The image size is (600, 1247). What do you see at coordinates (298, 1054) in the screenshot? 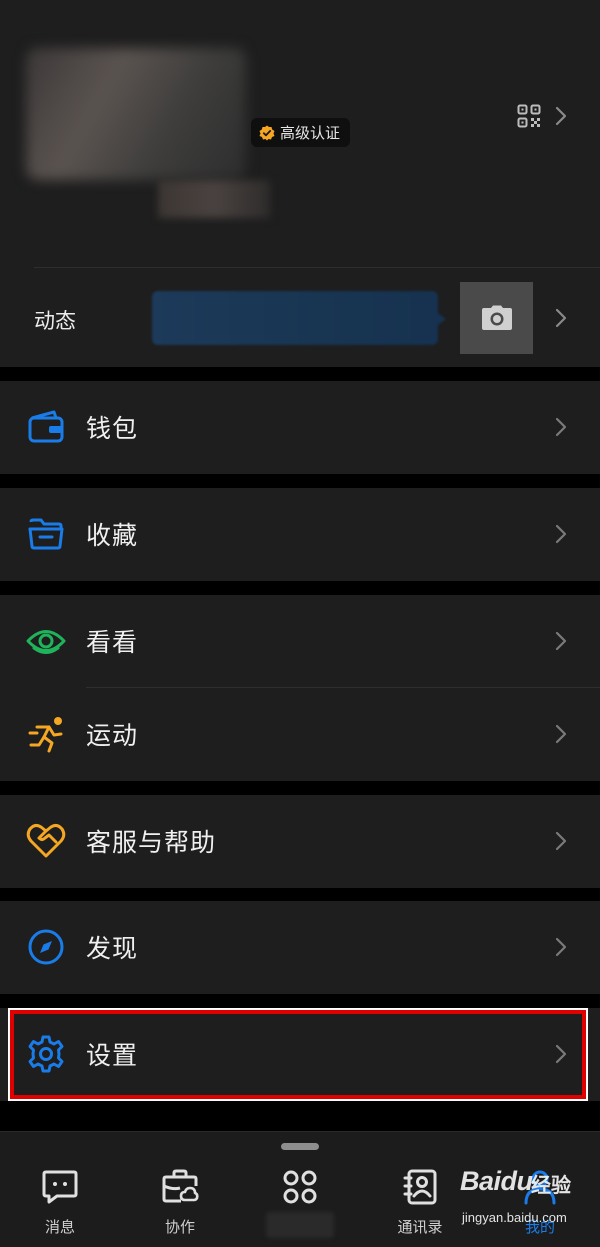
I see `highlight-box` at bounding box center [298, 1054].